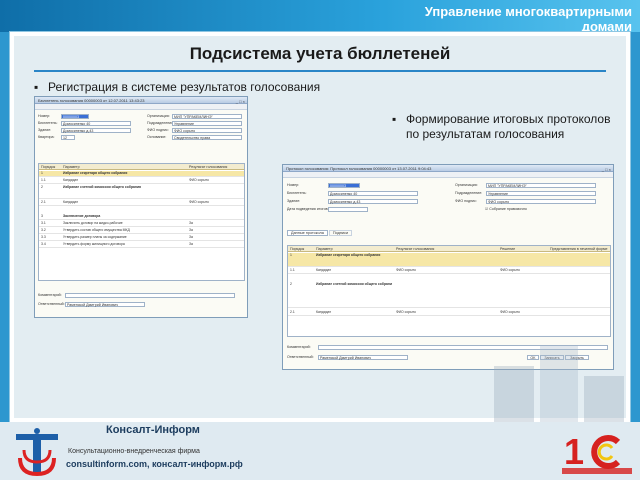  What do you see at coordinates (448, 168) in the screenshot?
I see `protocol-window-titlebar: Протокол голосования` at bounding box center [448, 168].